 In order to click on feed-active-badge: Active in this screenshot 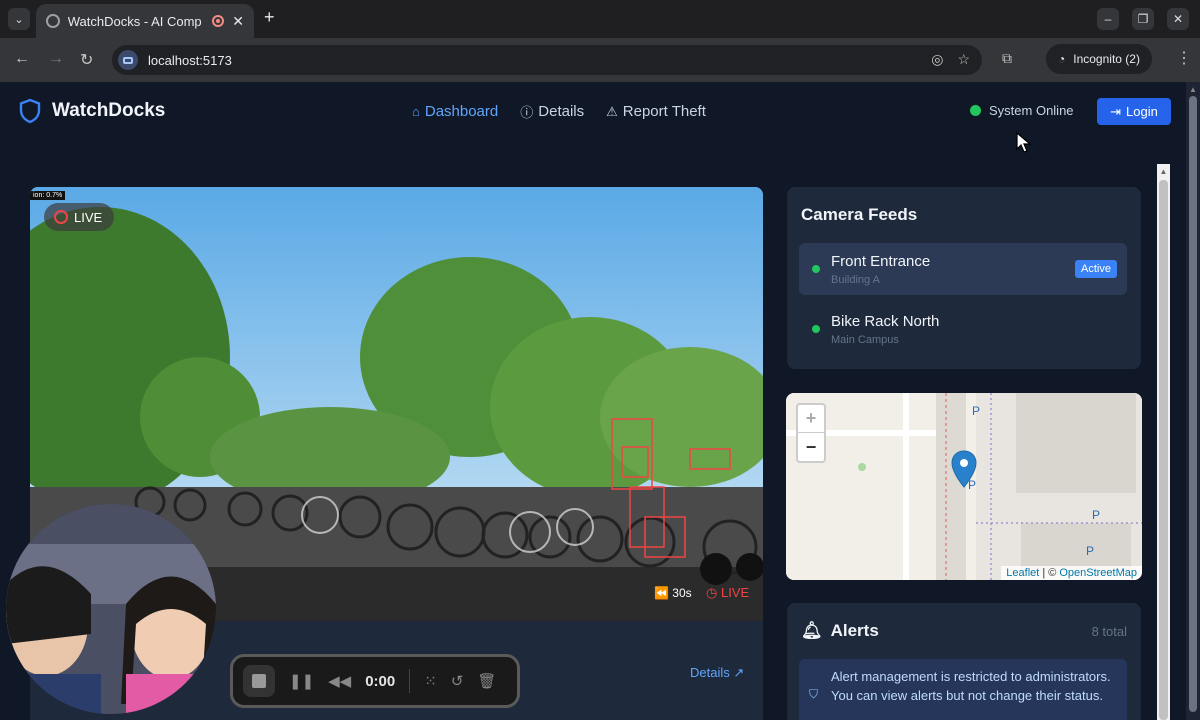, I will do `click(1096, 269)`.